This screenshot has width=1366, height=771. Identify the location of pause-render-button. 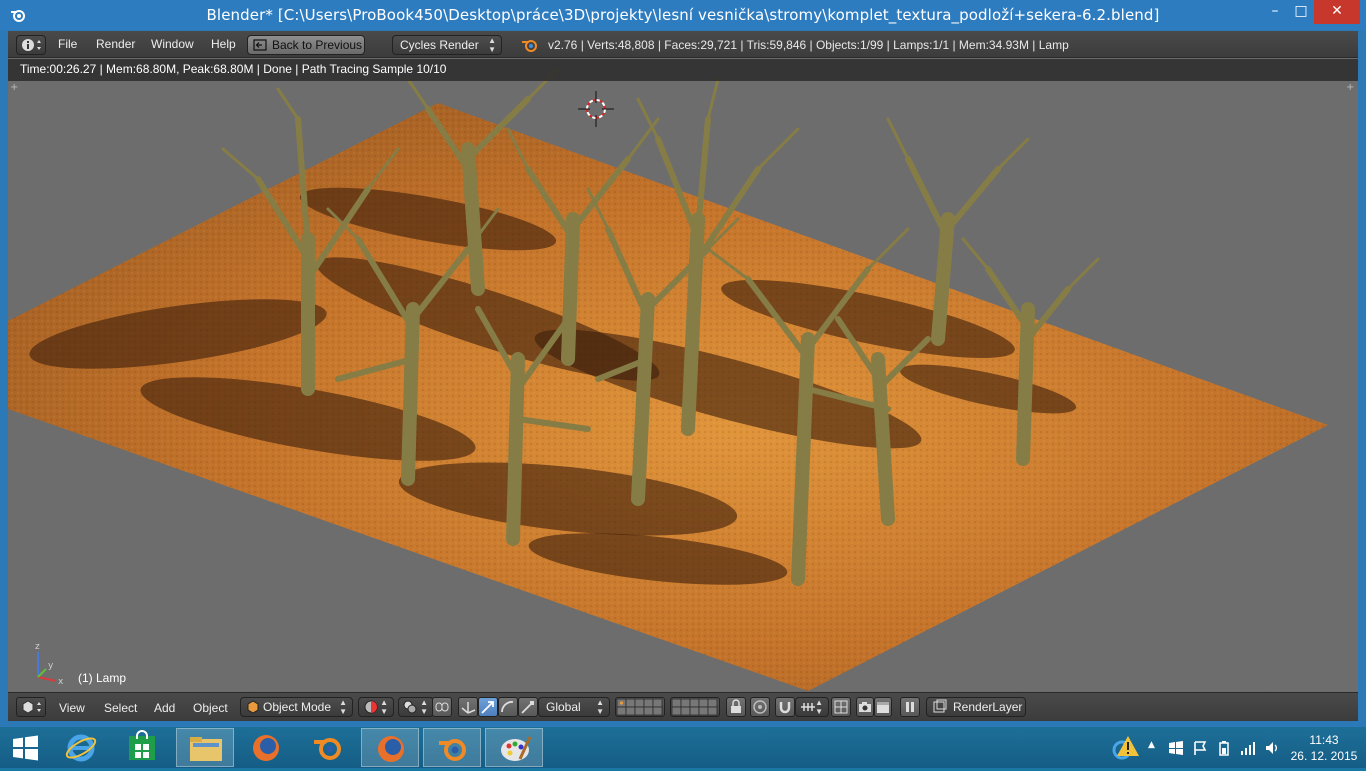
(910, 707).